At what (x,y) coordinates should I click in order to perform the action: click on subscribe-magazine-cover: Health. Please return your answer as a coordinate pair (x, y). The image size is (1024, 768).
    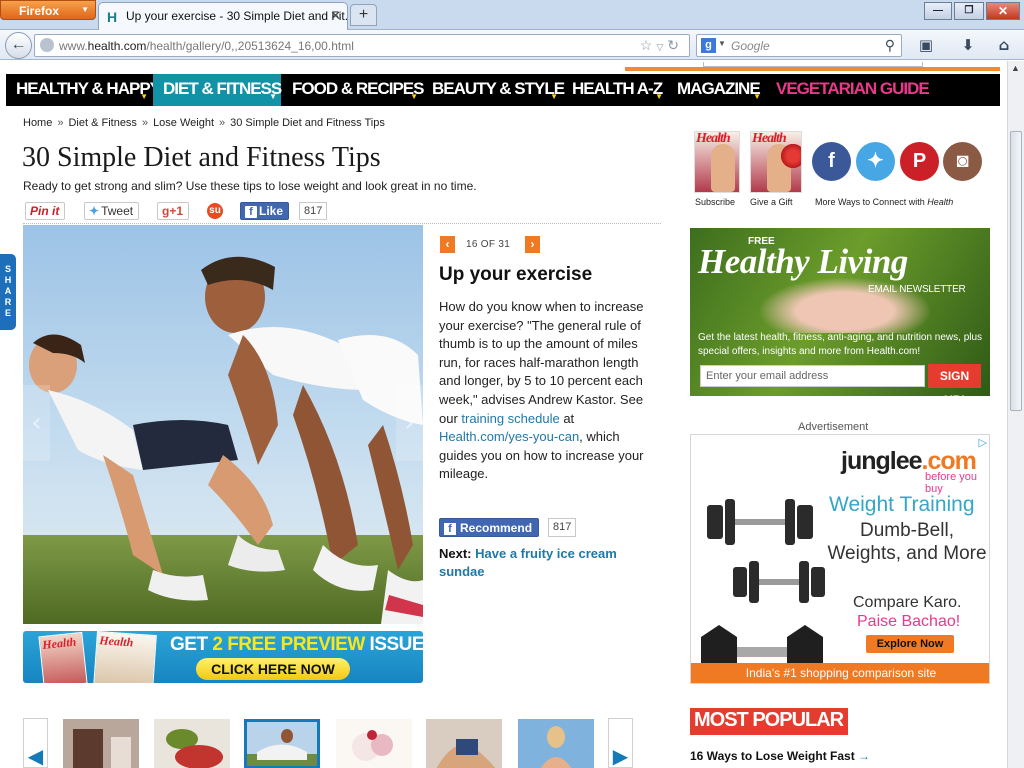
    Looking at the image, I should click on (717, 162).